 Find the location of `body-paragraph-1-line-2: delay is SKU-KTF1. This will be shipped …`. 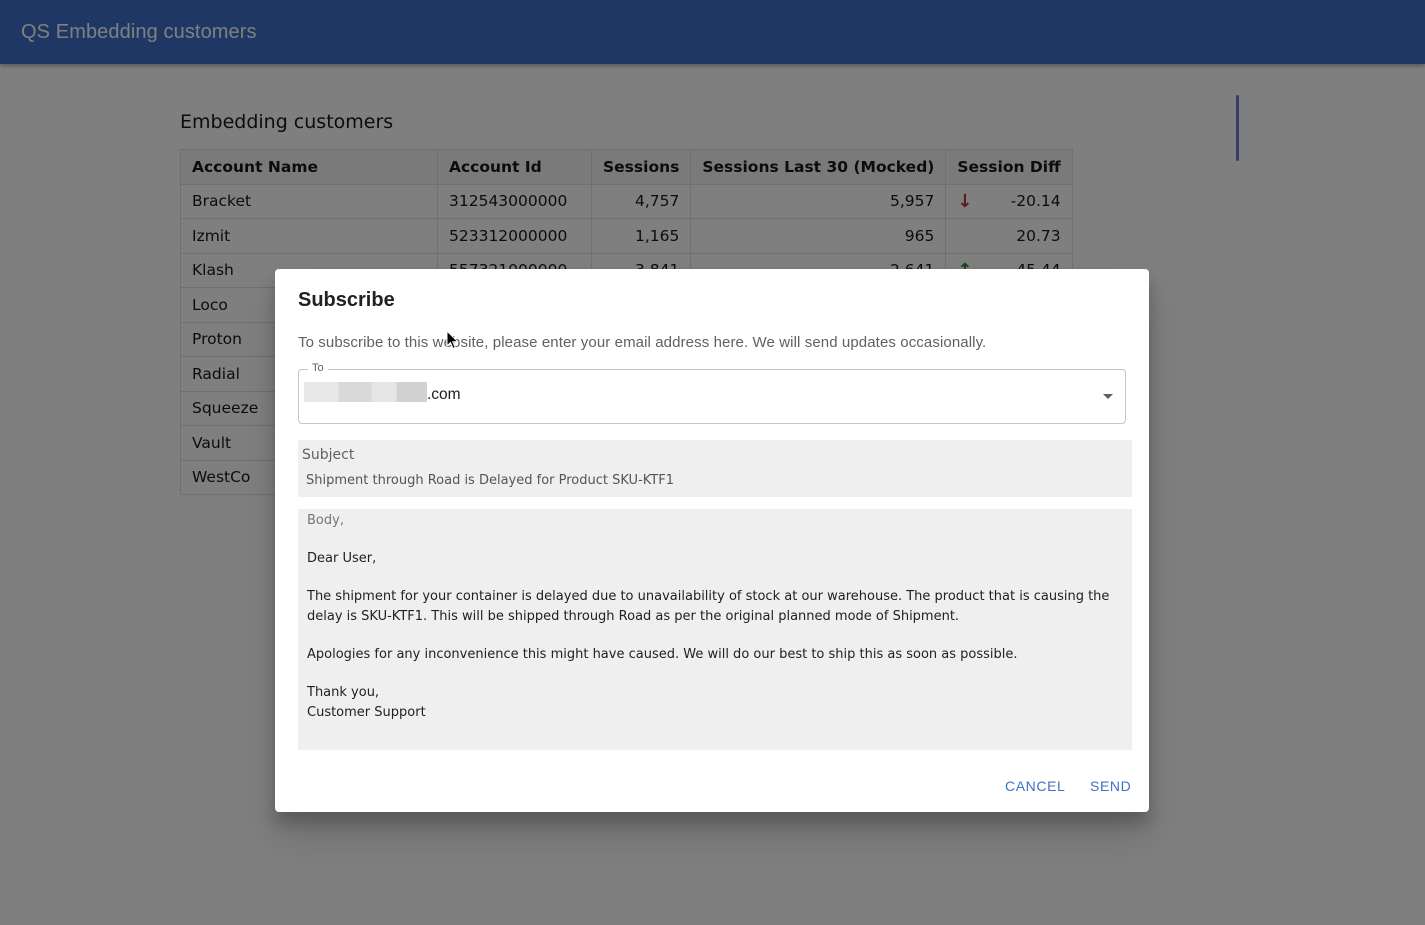

body-paragraph-1-line-2: delay is SKU-KTF1. This will be shipped … is located at coordinates (633, 616).